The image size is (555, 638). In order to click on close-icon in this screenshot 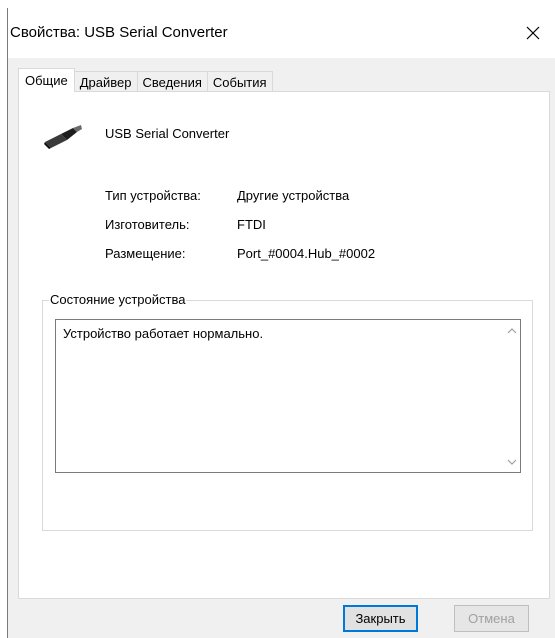, I will do `click(533, 33)`.